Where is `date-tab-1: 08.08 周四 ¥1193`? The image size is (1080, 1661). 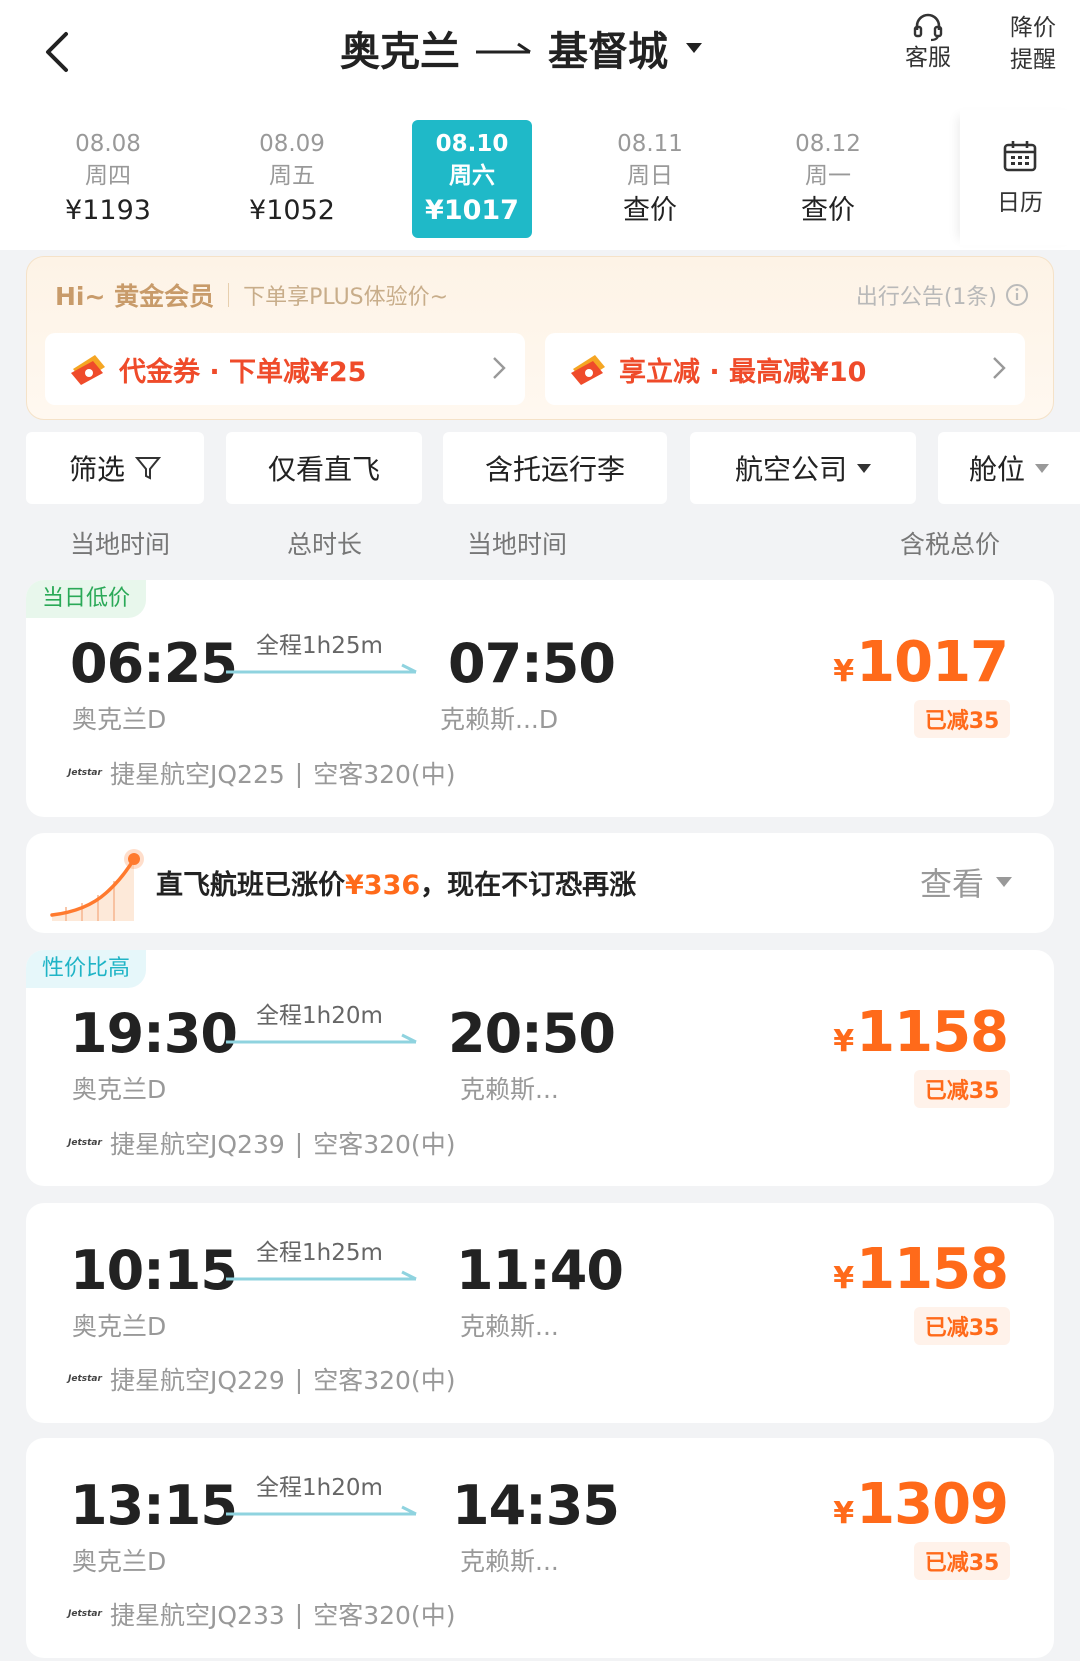 date-tab-1: 08.08 周四 ¥1193 is located at coordinates (108, 179).